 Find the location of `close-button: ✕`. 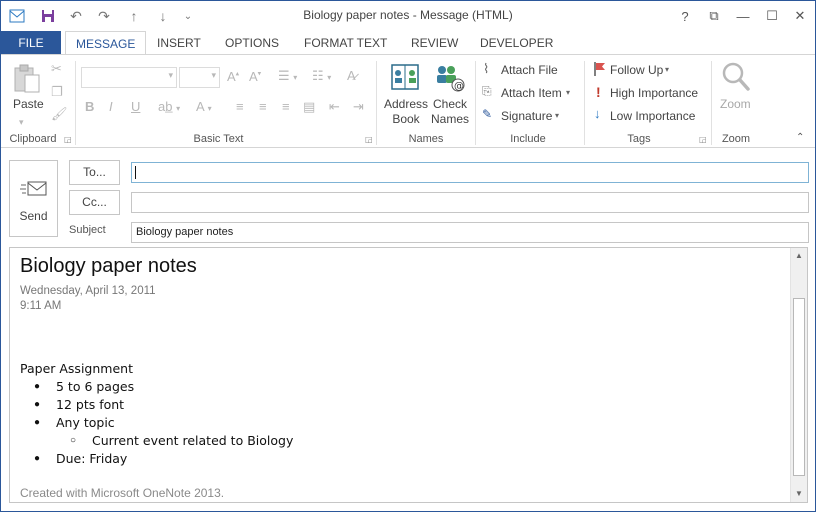

close-button: ✕ is located at coordinates (800, 16).